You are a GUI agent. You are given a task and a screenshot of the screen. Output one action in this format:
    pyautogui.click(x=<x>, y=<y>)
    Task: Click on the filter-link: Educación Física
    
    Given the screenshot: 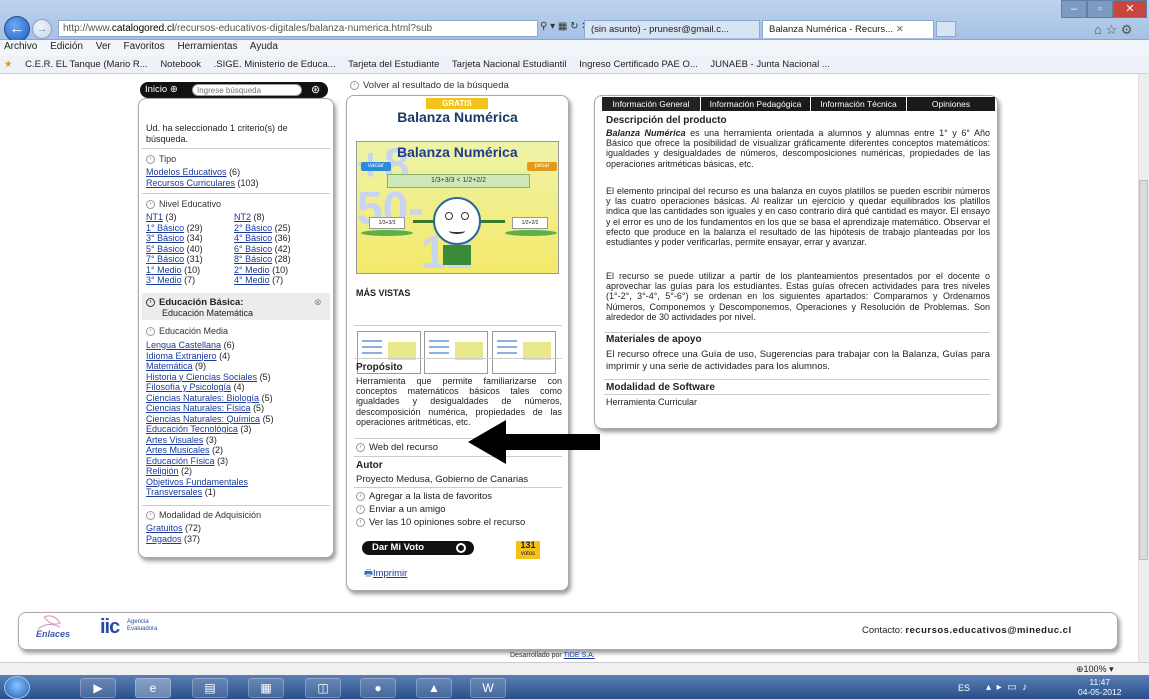 What is the action you would take?
    pyautogui.click(x=180, y=461)
    